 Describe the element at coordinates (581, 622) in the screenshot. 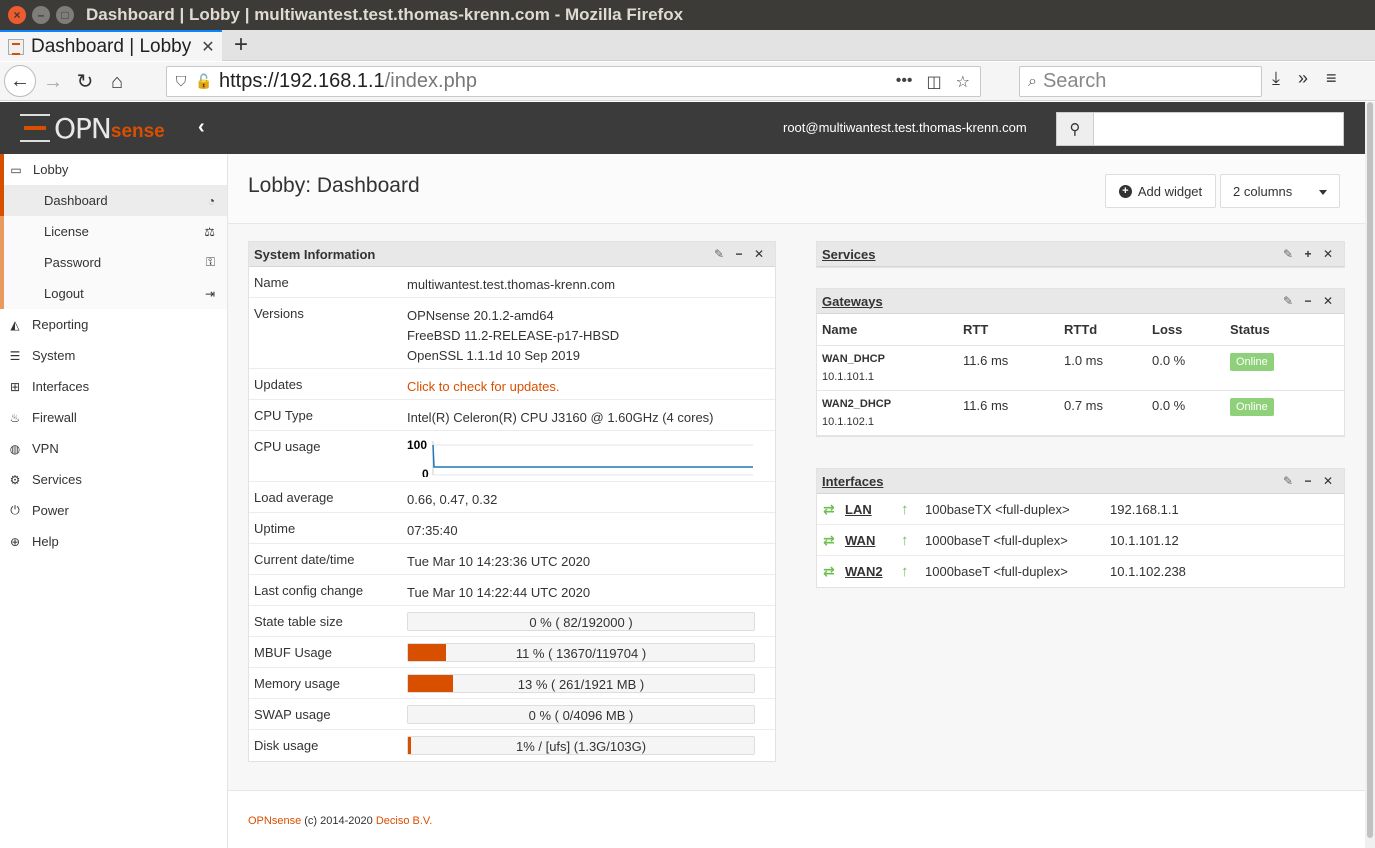

I see `progress-text: 0 % ( 82/192000 )` at that location.